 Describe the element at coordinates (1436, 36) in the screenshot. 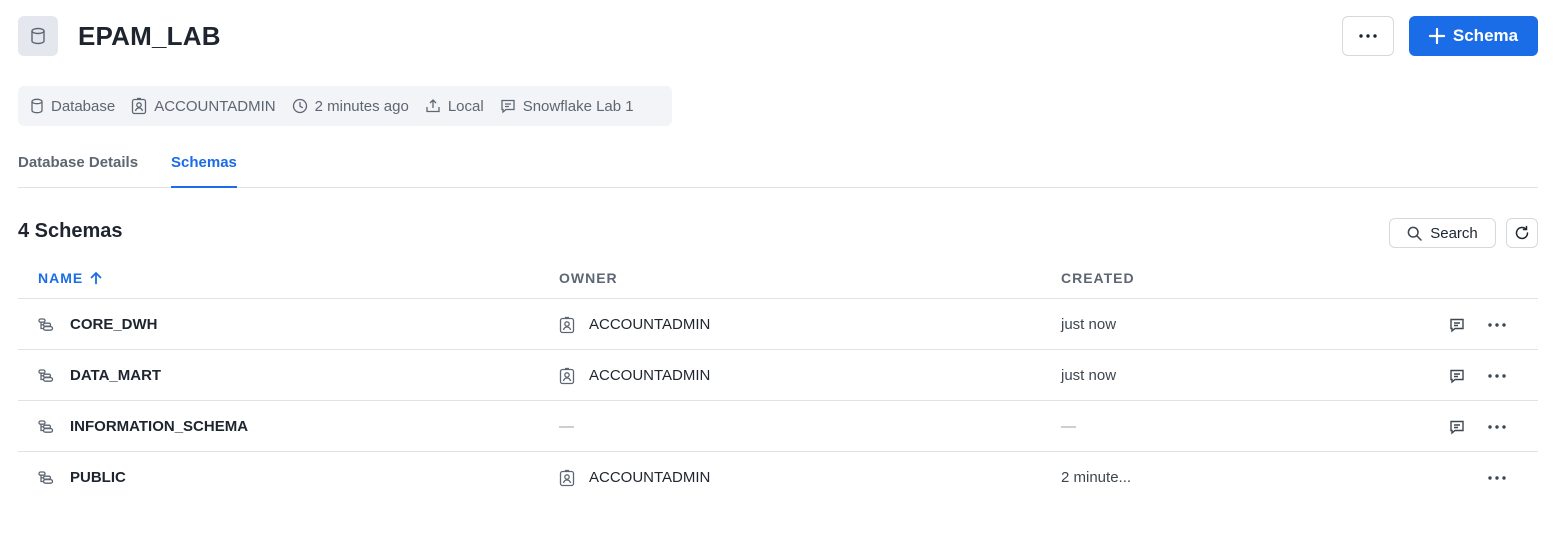

I see `plus-icon` at that location.